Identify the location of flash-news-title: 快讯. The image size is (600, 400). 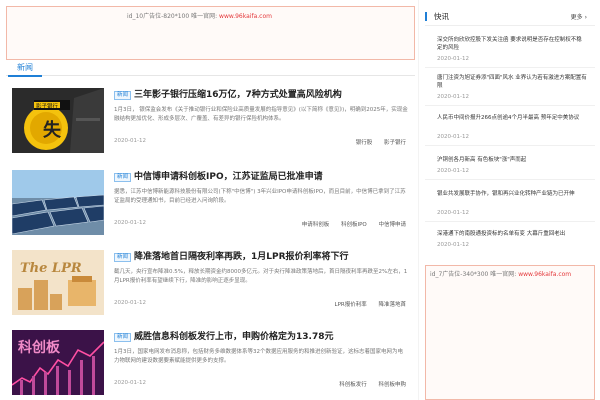
(441, 16).